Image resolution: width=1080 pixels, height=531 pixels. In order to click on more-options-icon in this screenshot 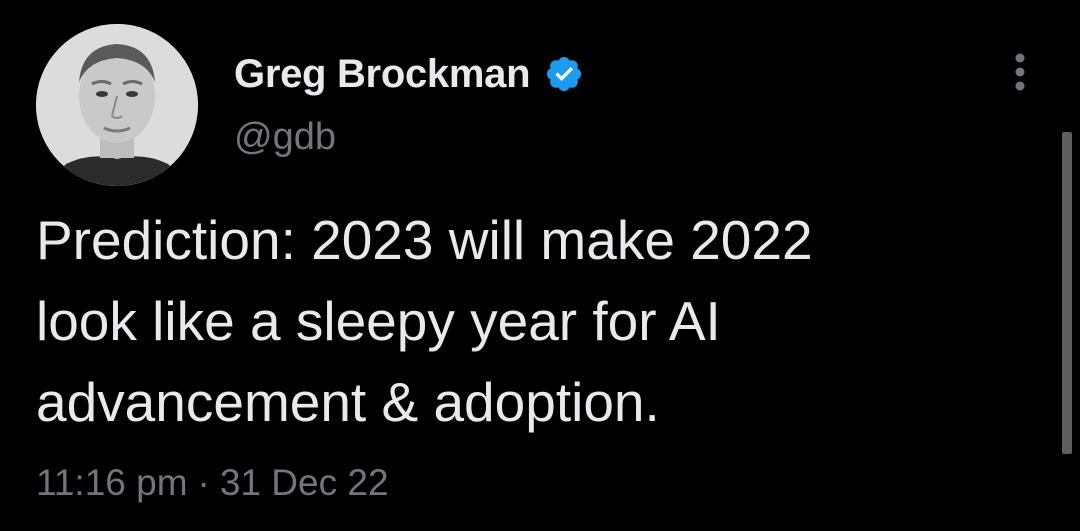, I will do `click(1020, 72)`.